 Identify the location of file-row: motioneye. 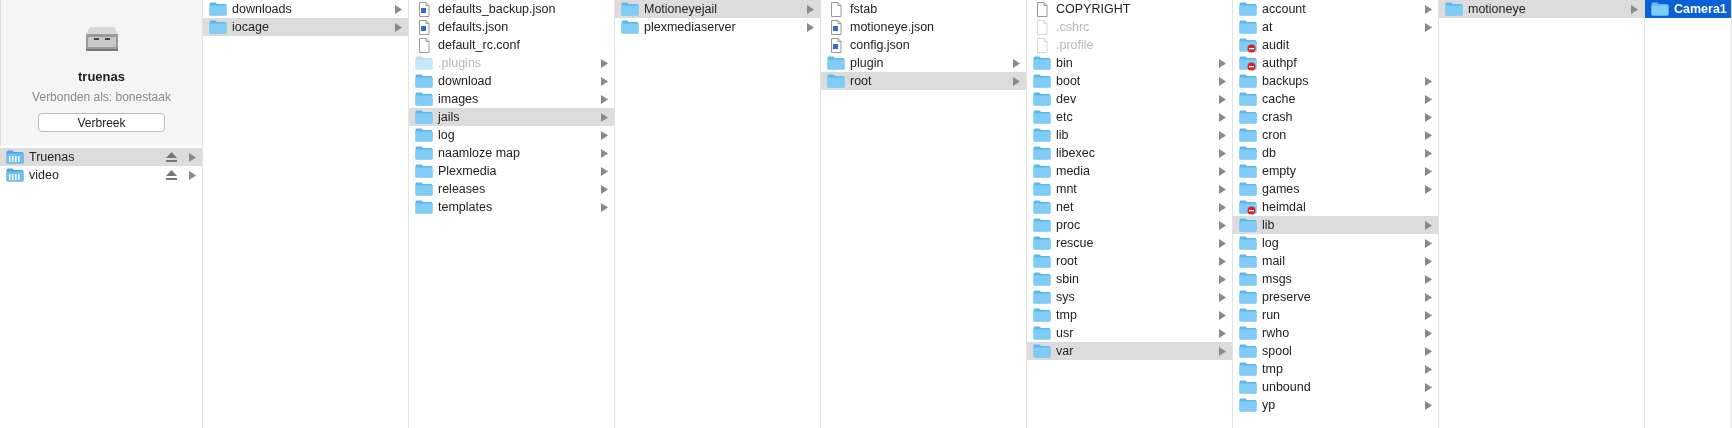
(1541, 9).